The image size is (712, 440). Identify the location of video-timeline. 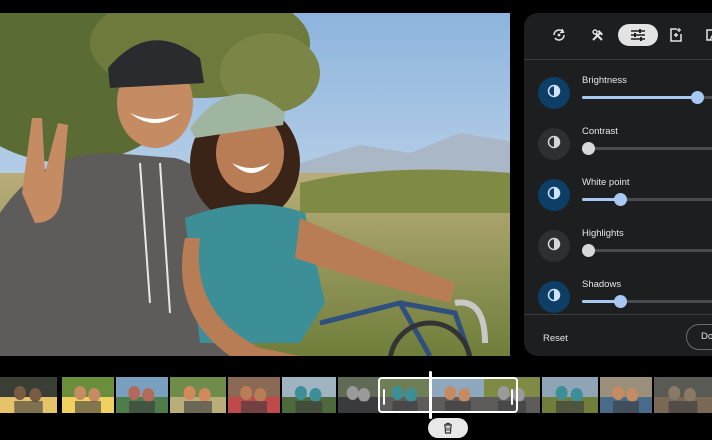
(356, 395).